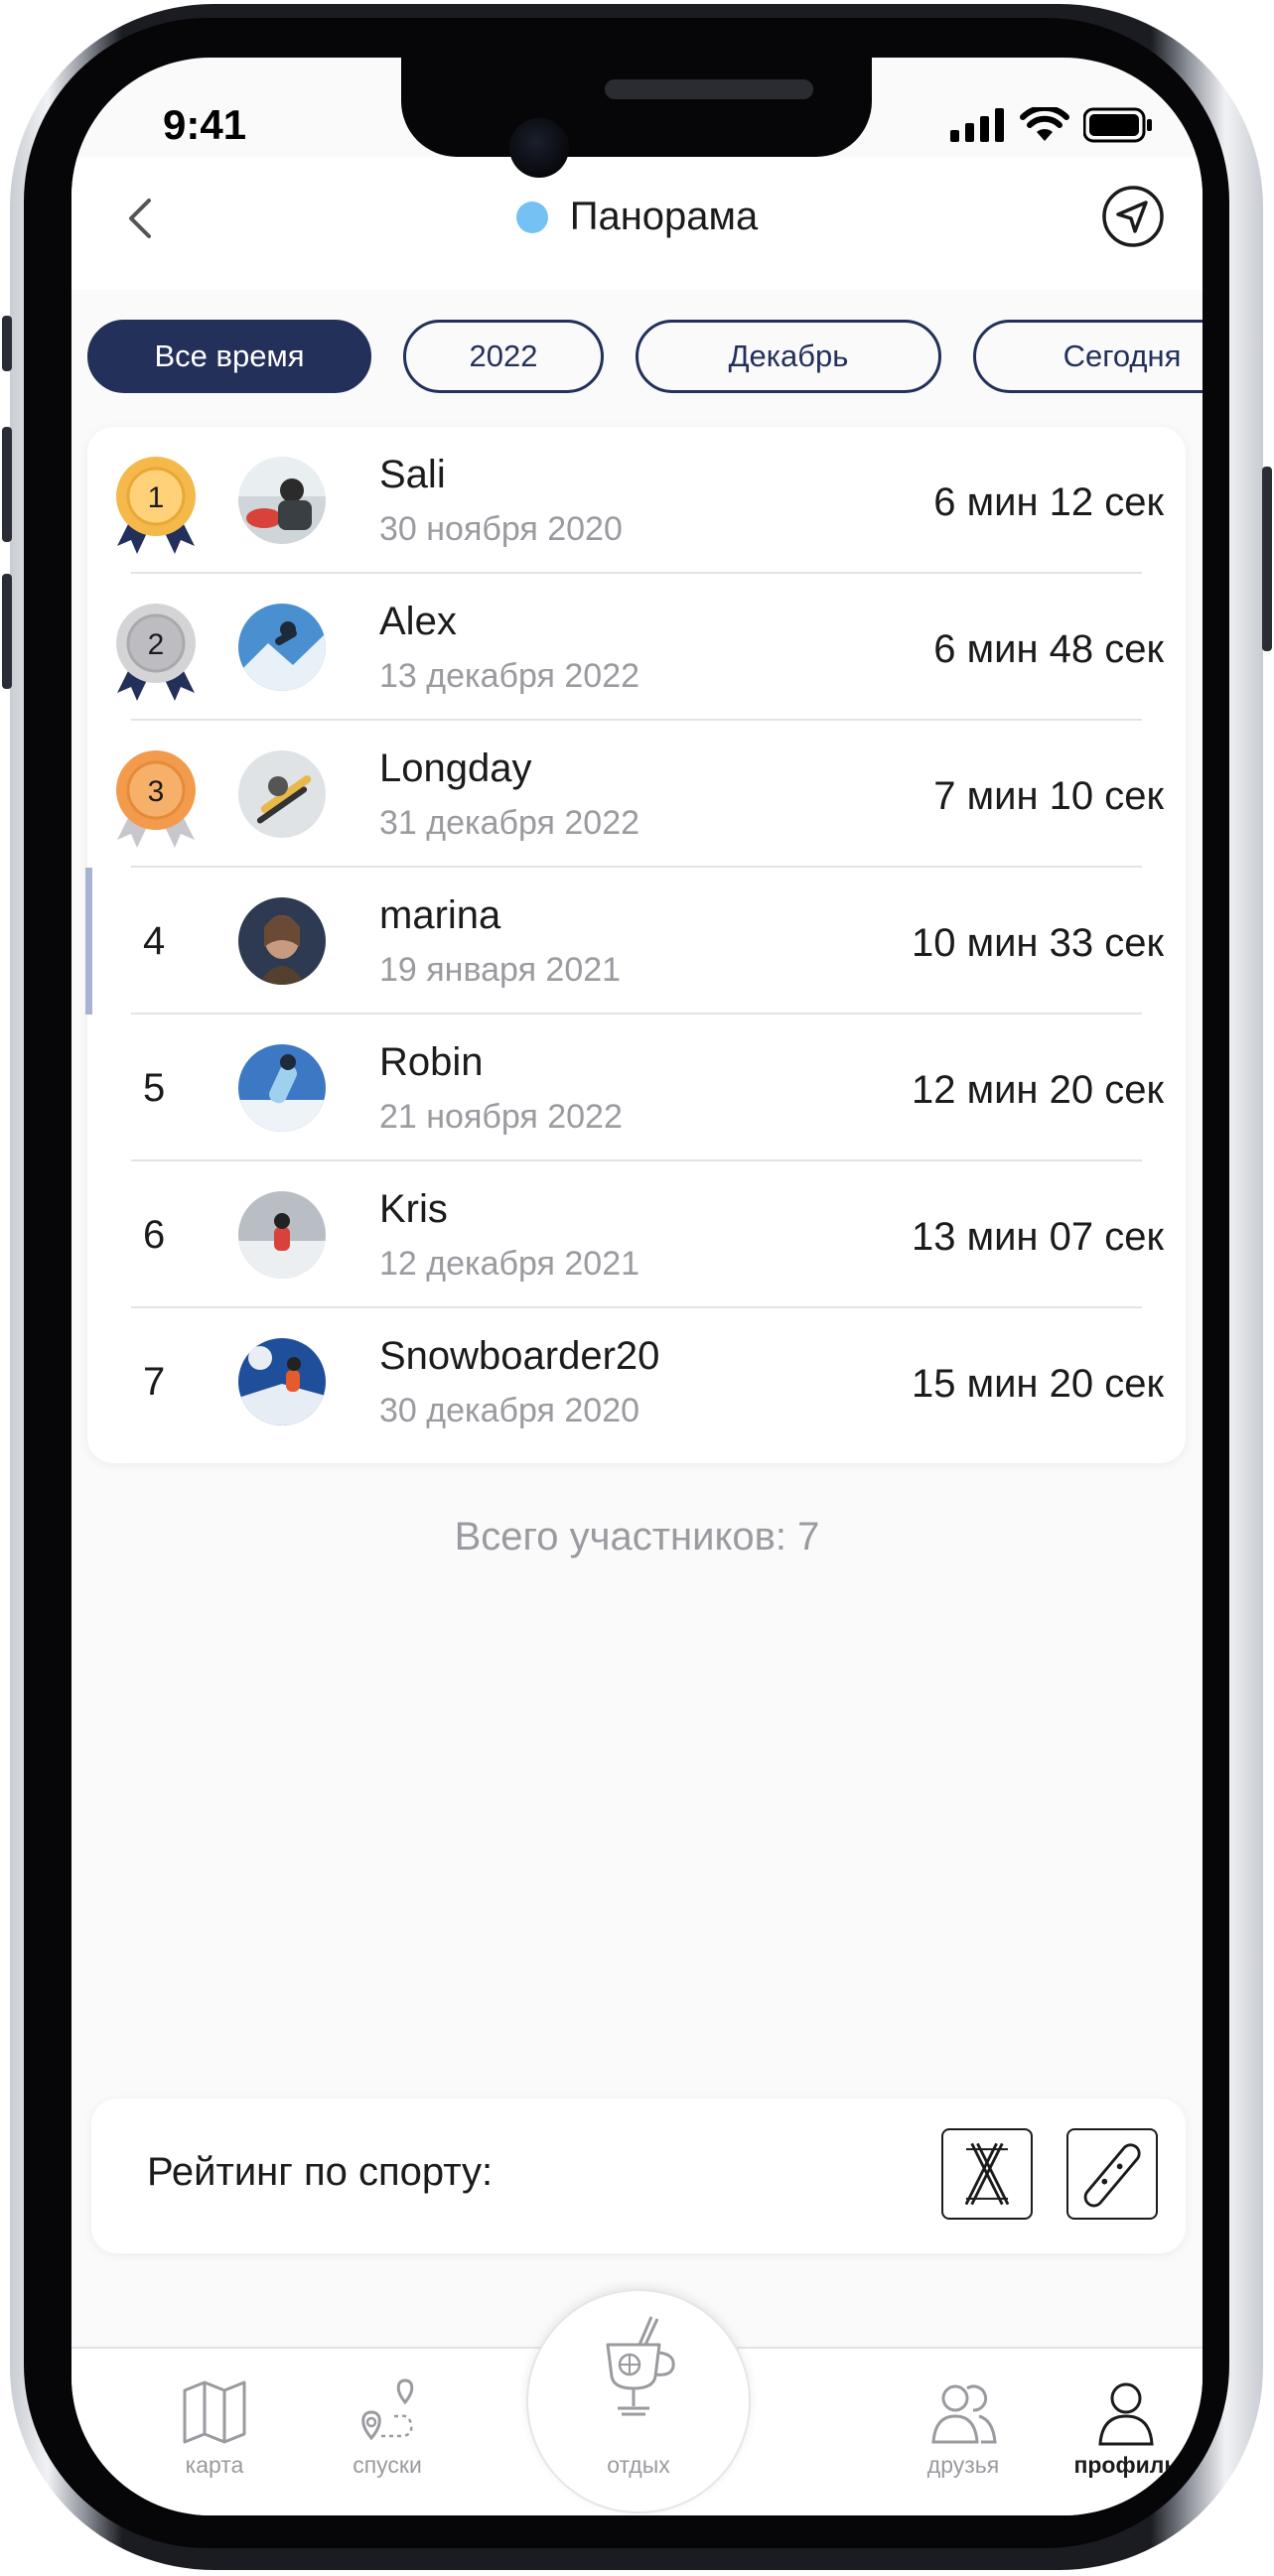 Image resolution: width=1274 pixels, height=2576 pixels. I want to click on gold-medal-icon: 1, so click(156, 505).